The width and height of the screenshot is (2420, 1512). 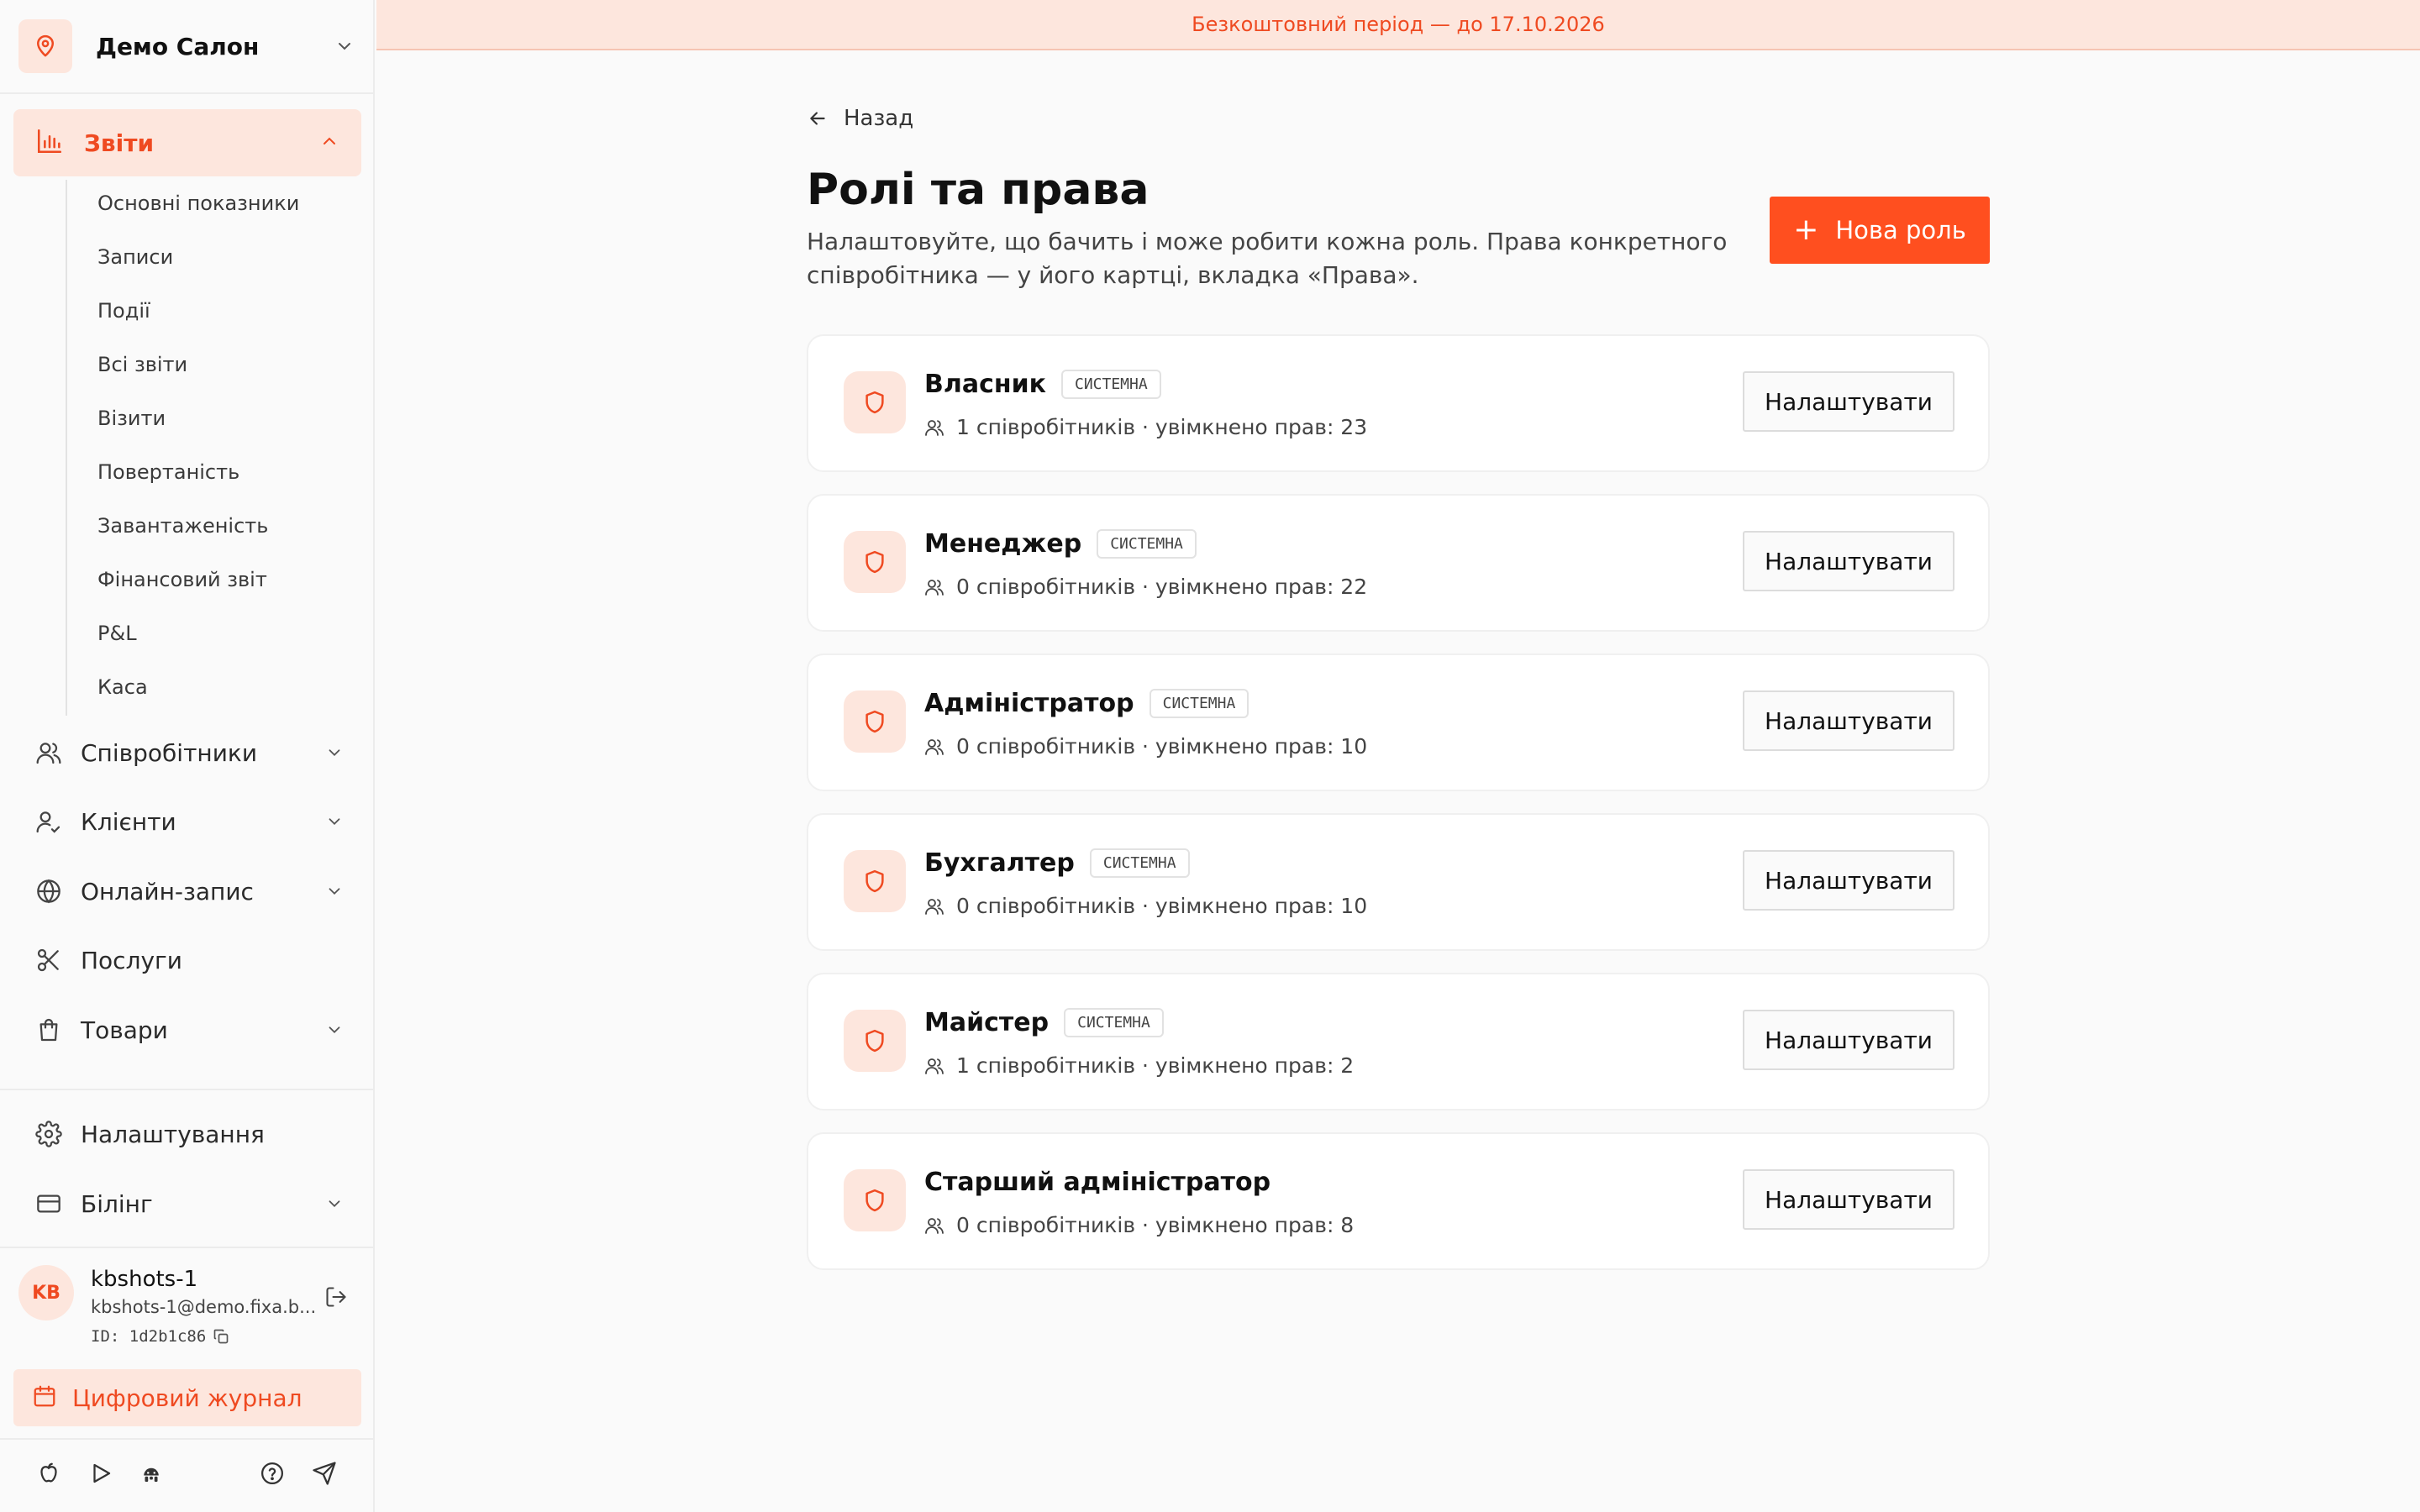 I want to click on trial-banner-text: Безкоштовний період — до 17.10.2026, so click(x=1398, y=24).